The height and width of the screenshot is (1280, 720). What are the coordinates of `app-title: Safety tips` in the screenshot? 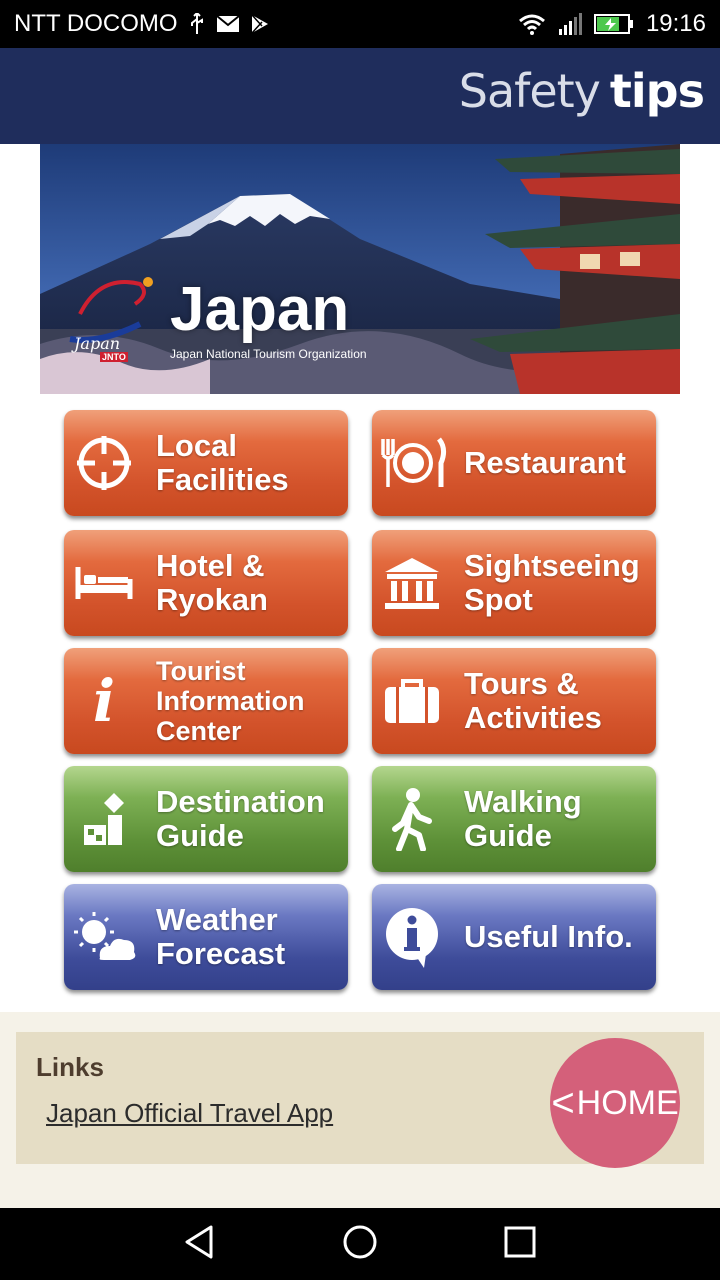 It's located at (581, 91).